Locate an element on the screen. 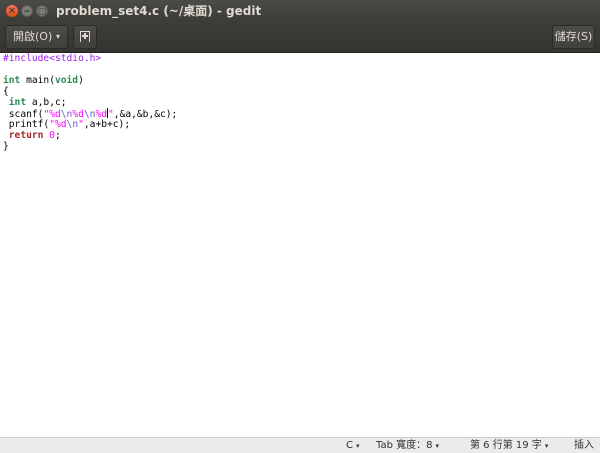 The image size is (600, 453). code-line-8: return 0; is located at coordinates (32, 135).